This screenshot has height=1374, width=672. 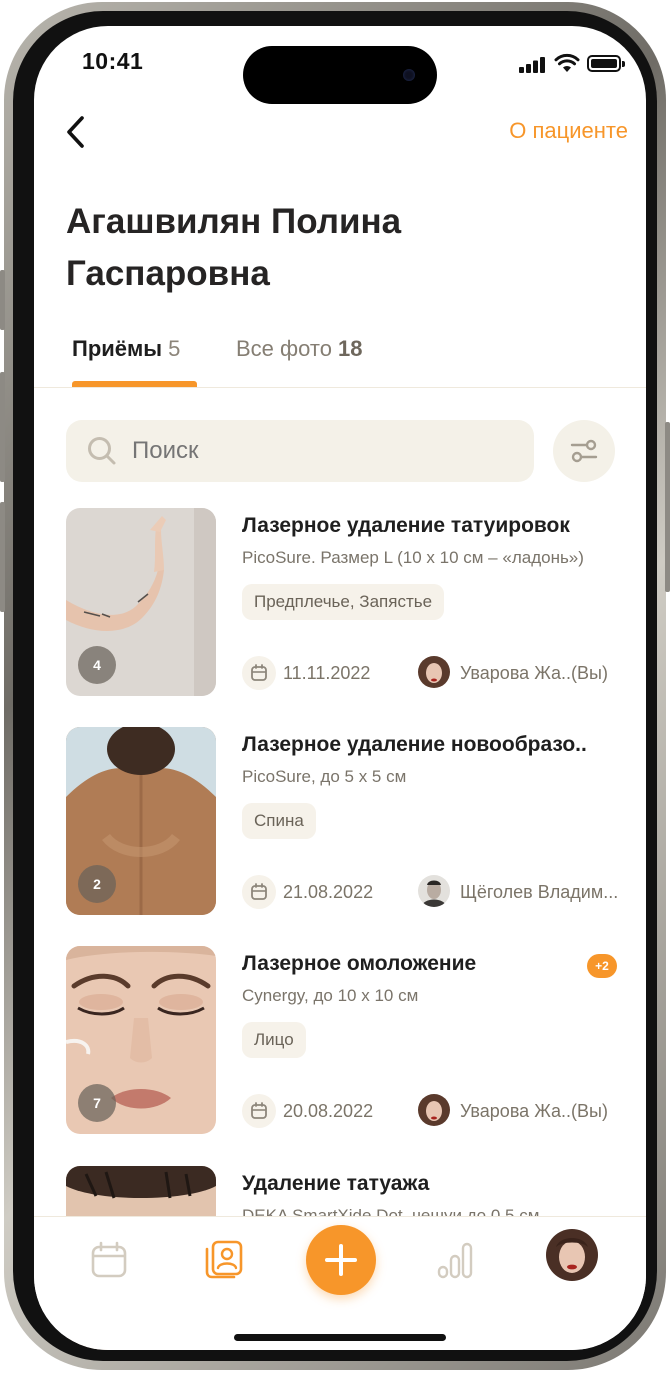 I want to click on add-button, so click(x=341, y=1260).